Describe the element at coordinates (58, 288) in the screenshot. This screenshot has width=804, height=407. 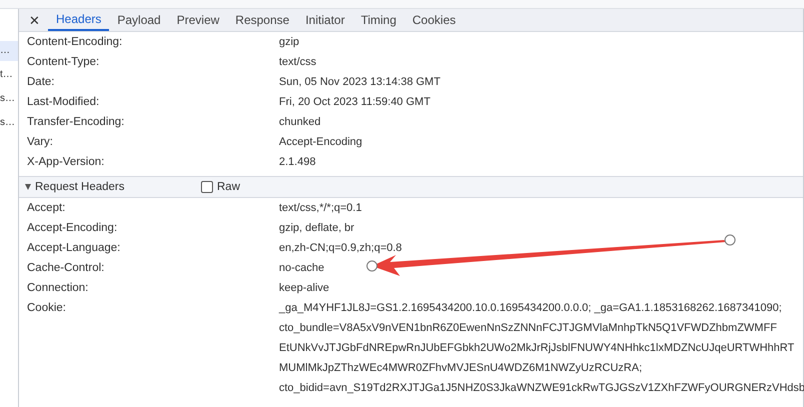
I see `header-name: Connection:` at that location.